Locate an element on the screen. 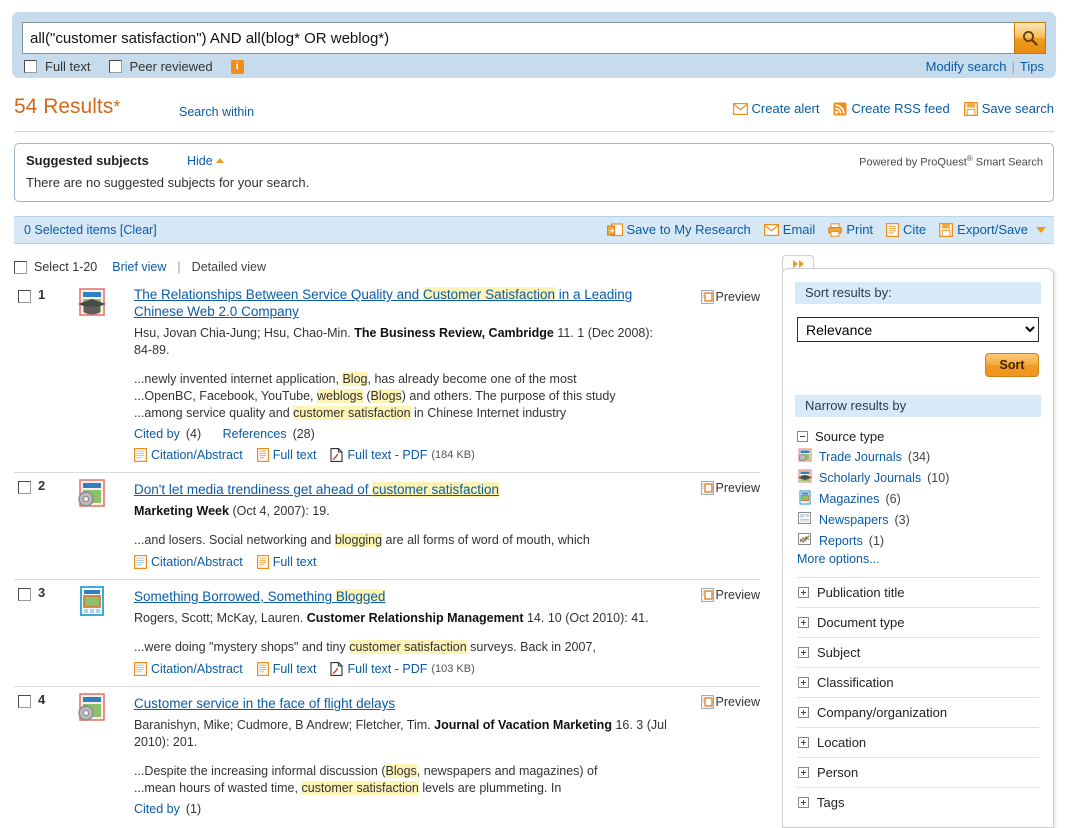 This screenshot has width=1068, height=828. facet-row-publication-title: Publication title is located at coordinates (918, 592).